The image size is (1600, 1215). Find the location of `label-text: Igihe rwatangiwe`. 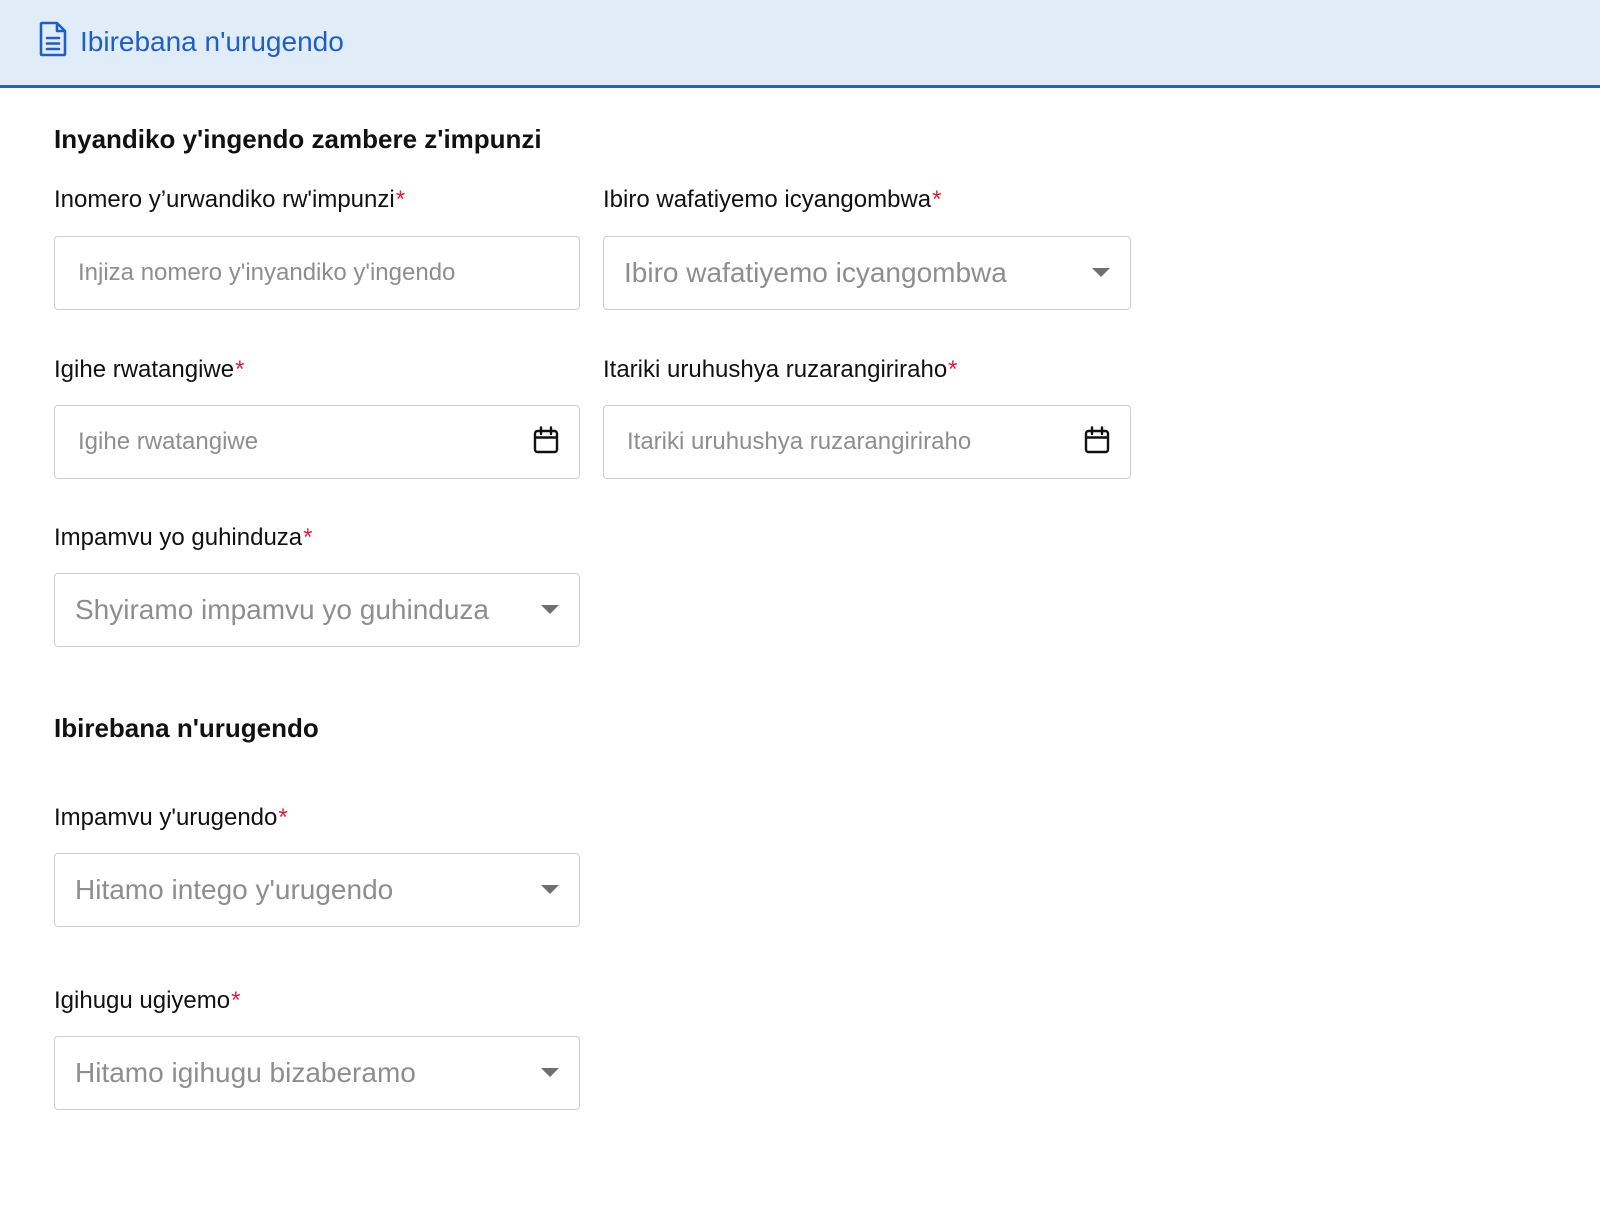

label-text: Igihe rwatangiwe is located at coordinates (144, 369).